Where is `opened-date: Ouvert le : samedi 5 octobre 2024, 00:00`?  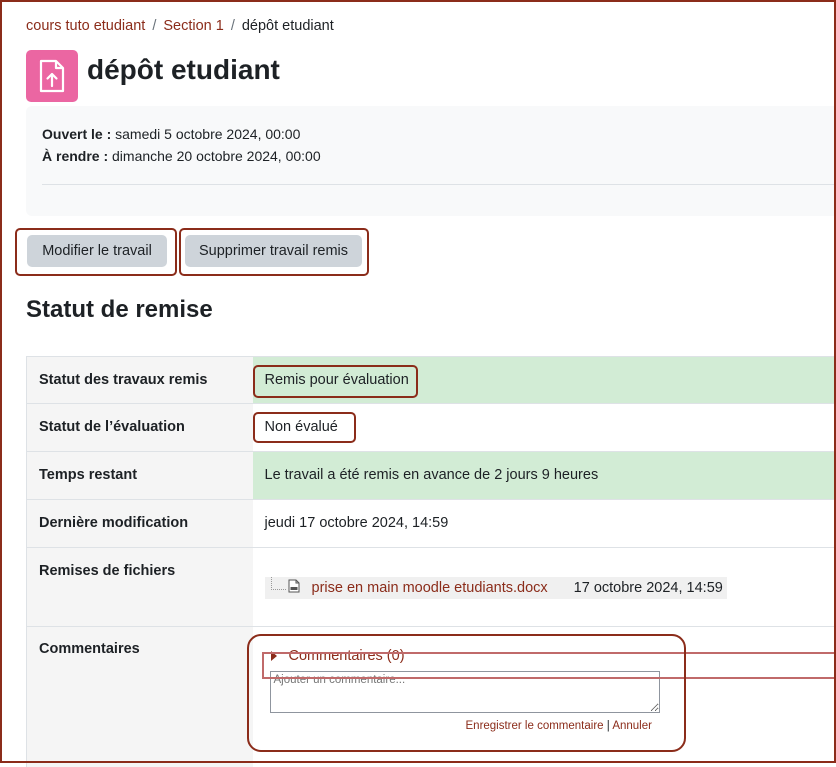
opened-date: Ouvert le : samedi 5 octobre 2024, 00:00 is located at coordinates (171, 134).